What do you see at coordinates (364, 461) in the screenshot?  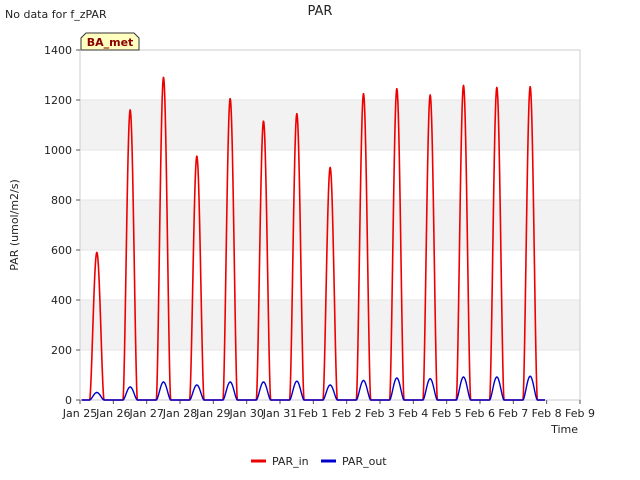 I see `legend-label-par-out: PAR_out` at bounding box center [364, 461].